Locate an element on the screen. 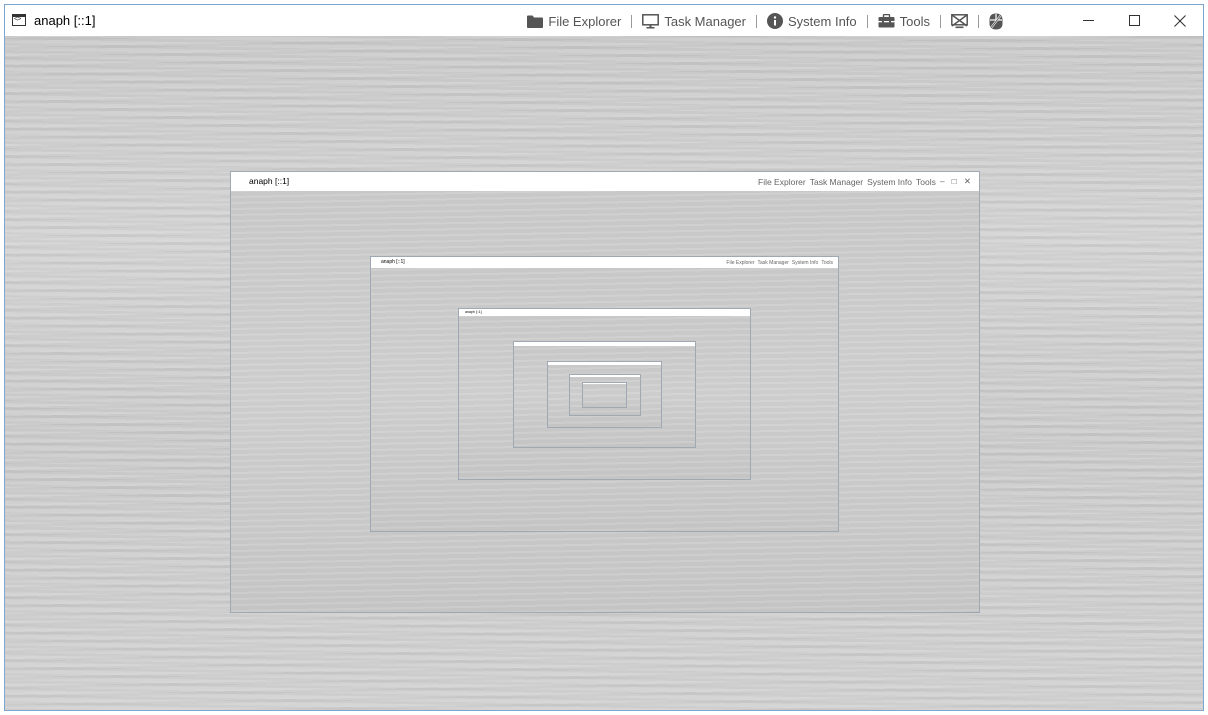 This screenshot has width=1208, height=715. minimize-button is located at coordinates (1088, 20).